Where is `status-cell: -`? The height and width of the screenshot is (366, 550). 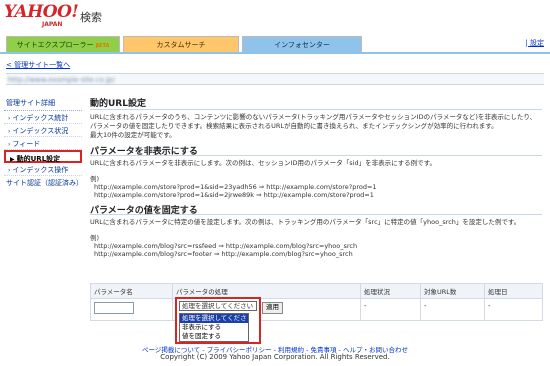 status-cell: - is located at coordinates (390, 309).